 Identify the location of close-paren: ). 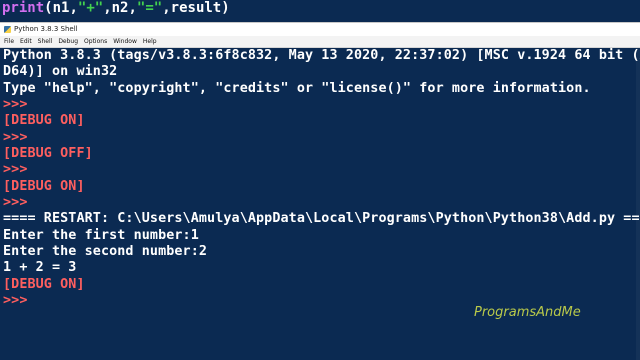
(225, 8).